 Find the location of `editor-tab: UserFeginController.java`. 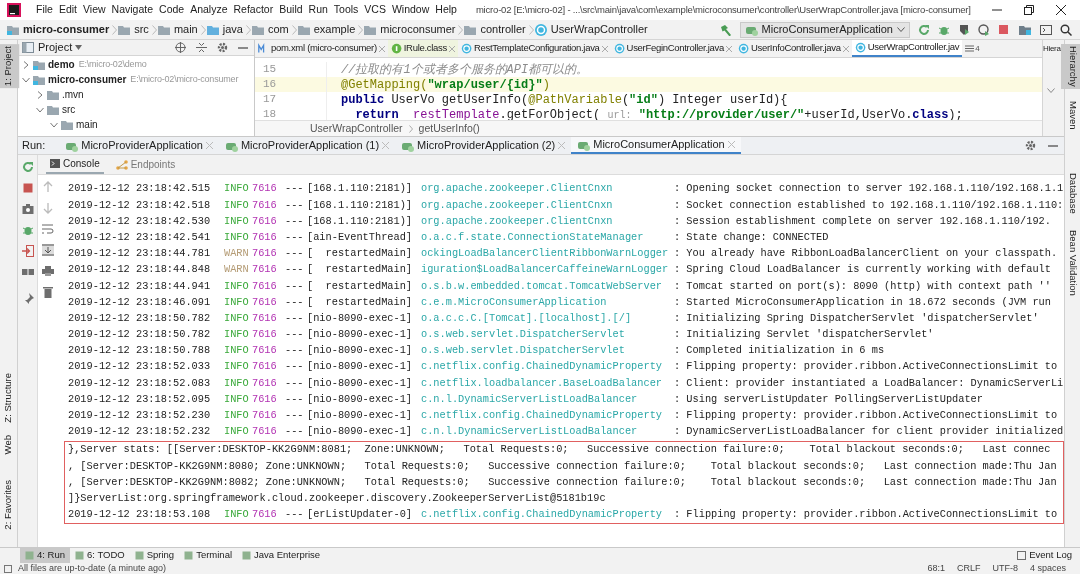

editor-tab: UserFeginController.java is located at coordinates (672, 48).